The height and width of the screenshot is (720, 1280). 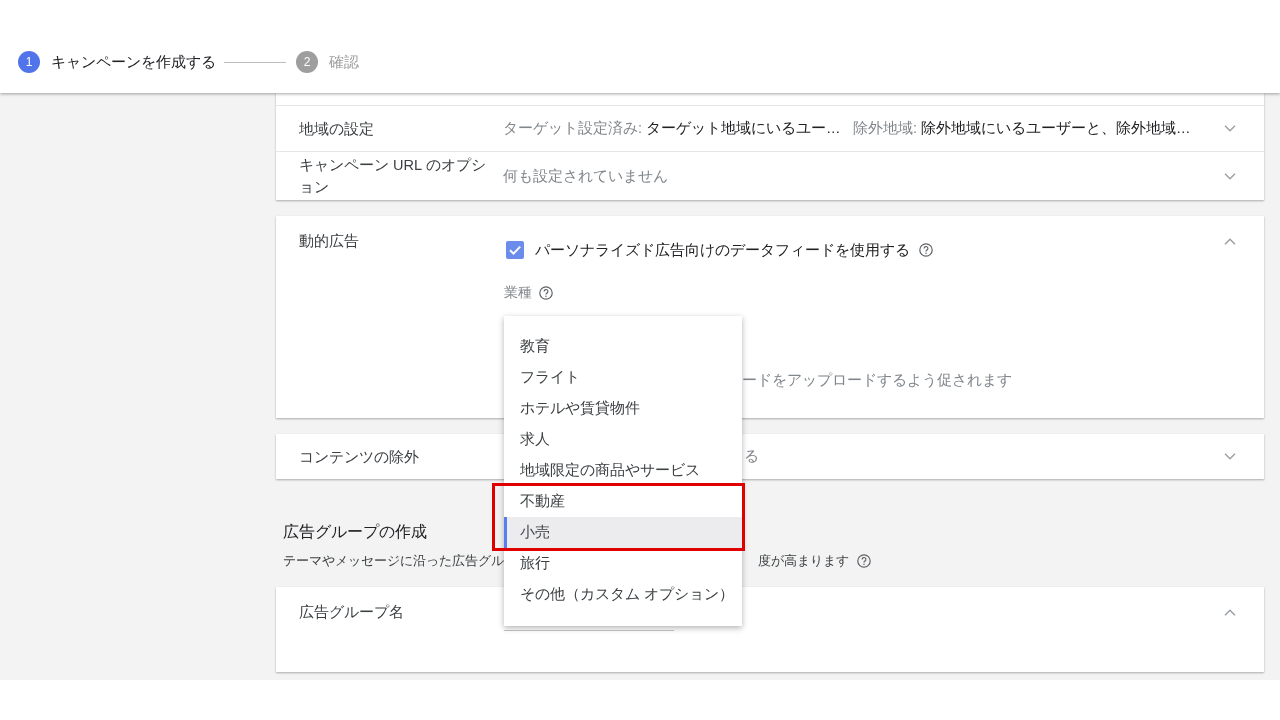 I want to click on section-description: 度が高まります, so click(x=803, y=561).